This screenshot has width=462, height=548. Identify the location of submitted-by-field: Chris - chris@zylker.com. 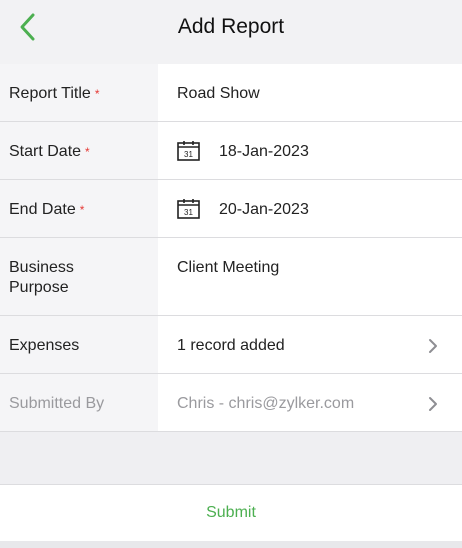
(310, 402).